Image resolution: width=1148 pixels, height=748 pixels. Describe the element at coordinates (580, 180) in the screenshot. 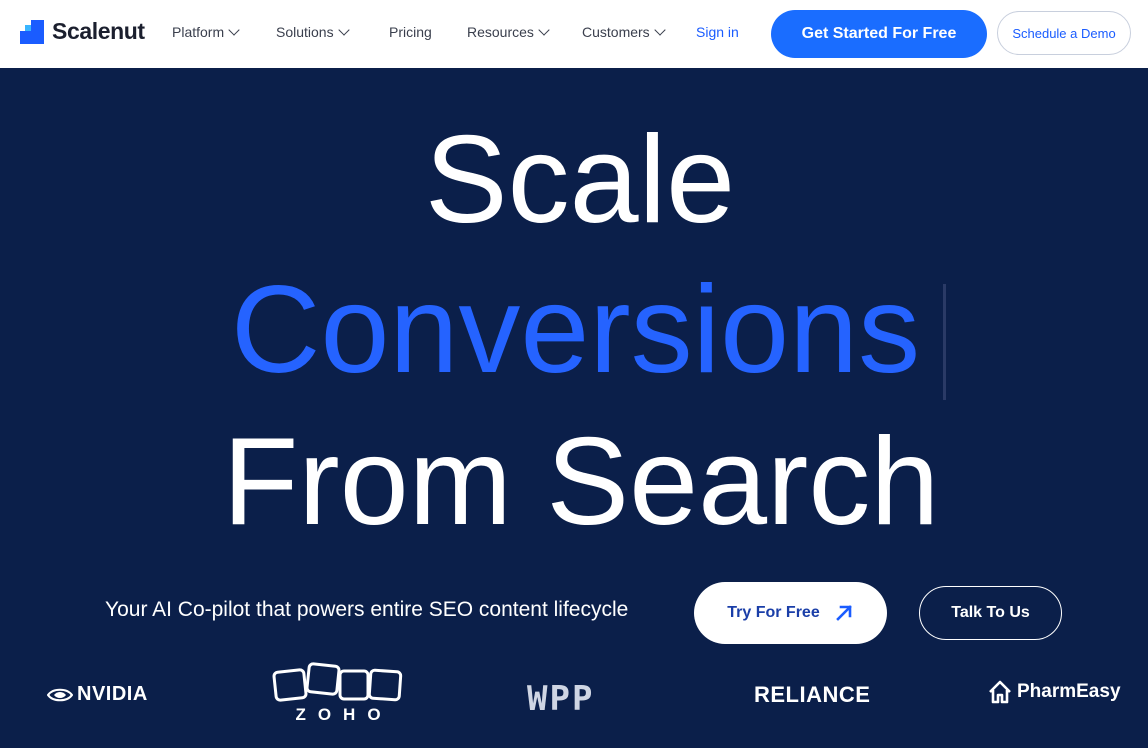

I see `hero-headline-line1: Scale` at that location.